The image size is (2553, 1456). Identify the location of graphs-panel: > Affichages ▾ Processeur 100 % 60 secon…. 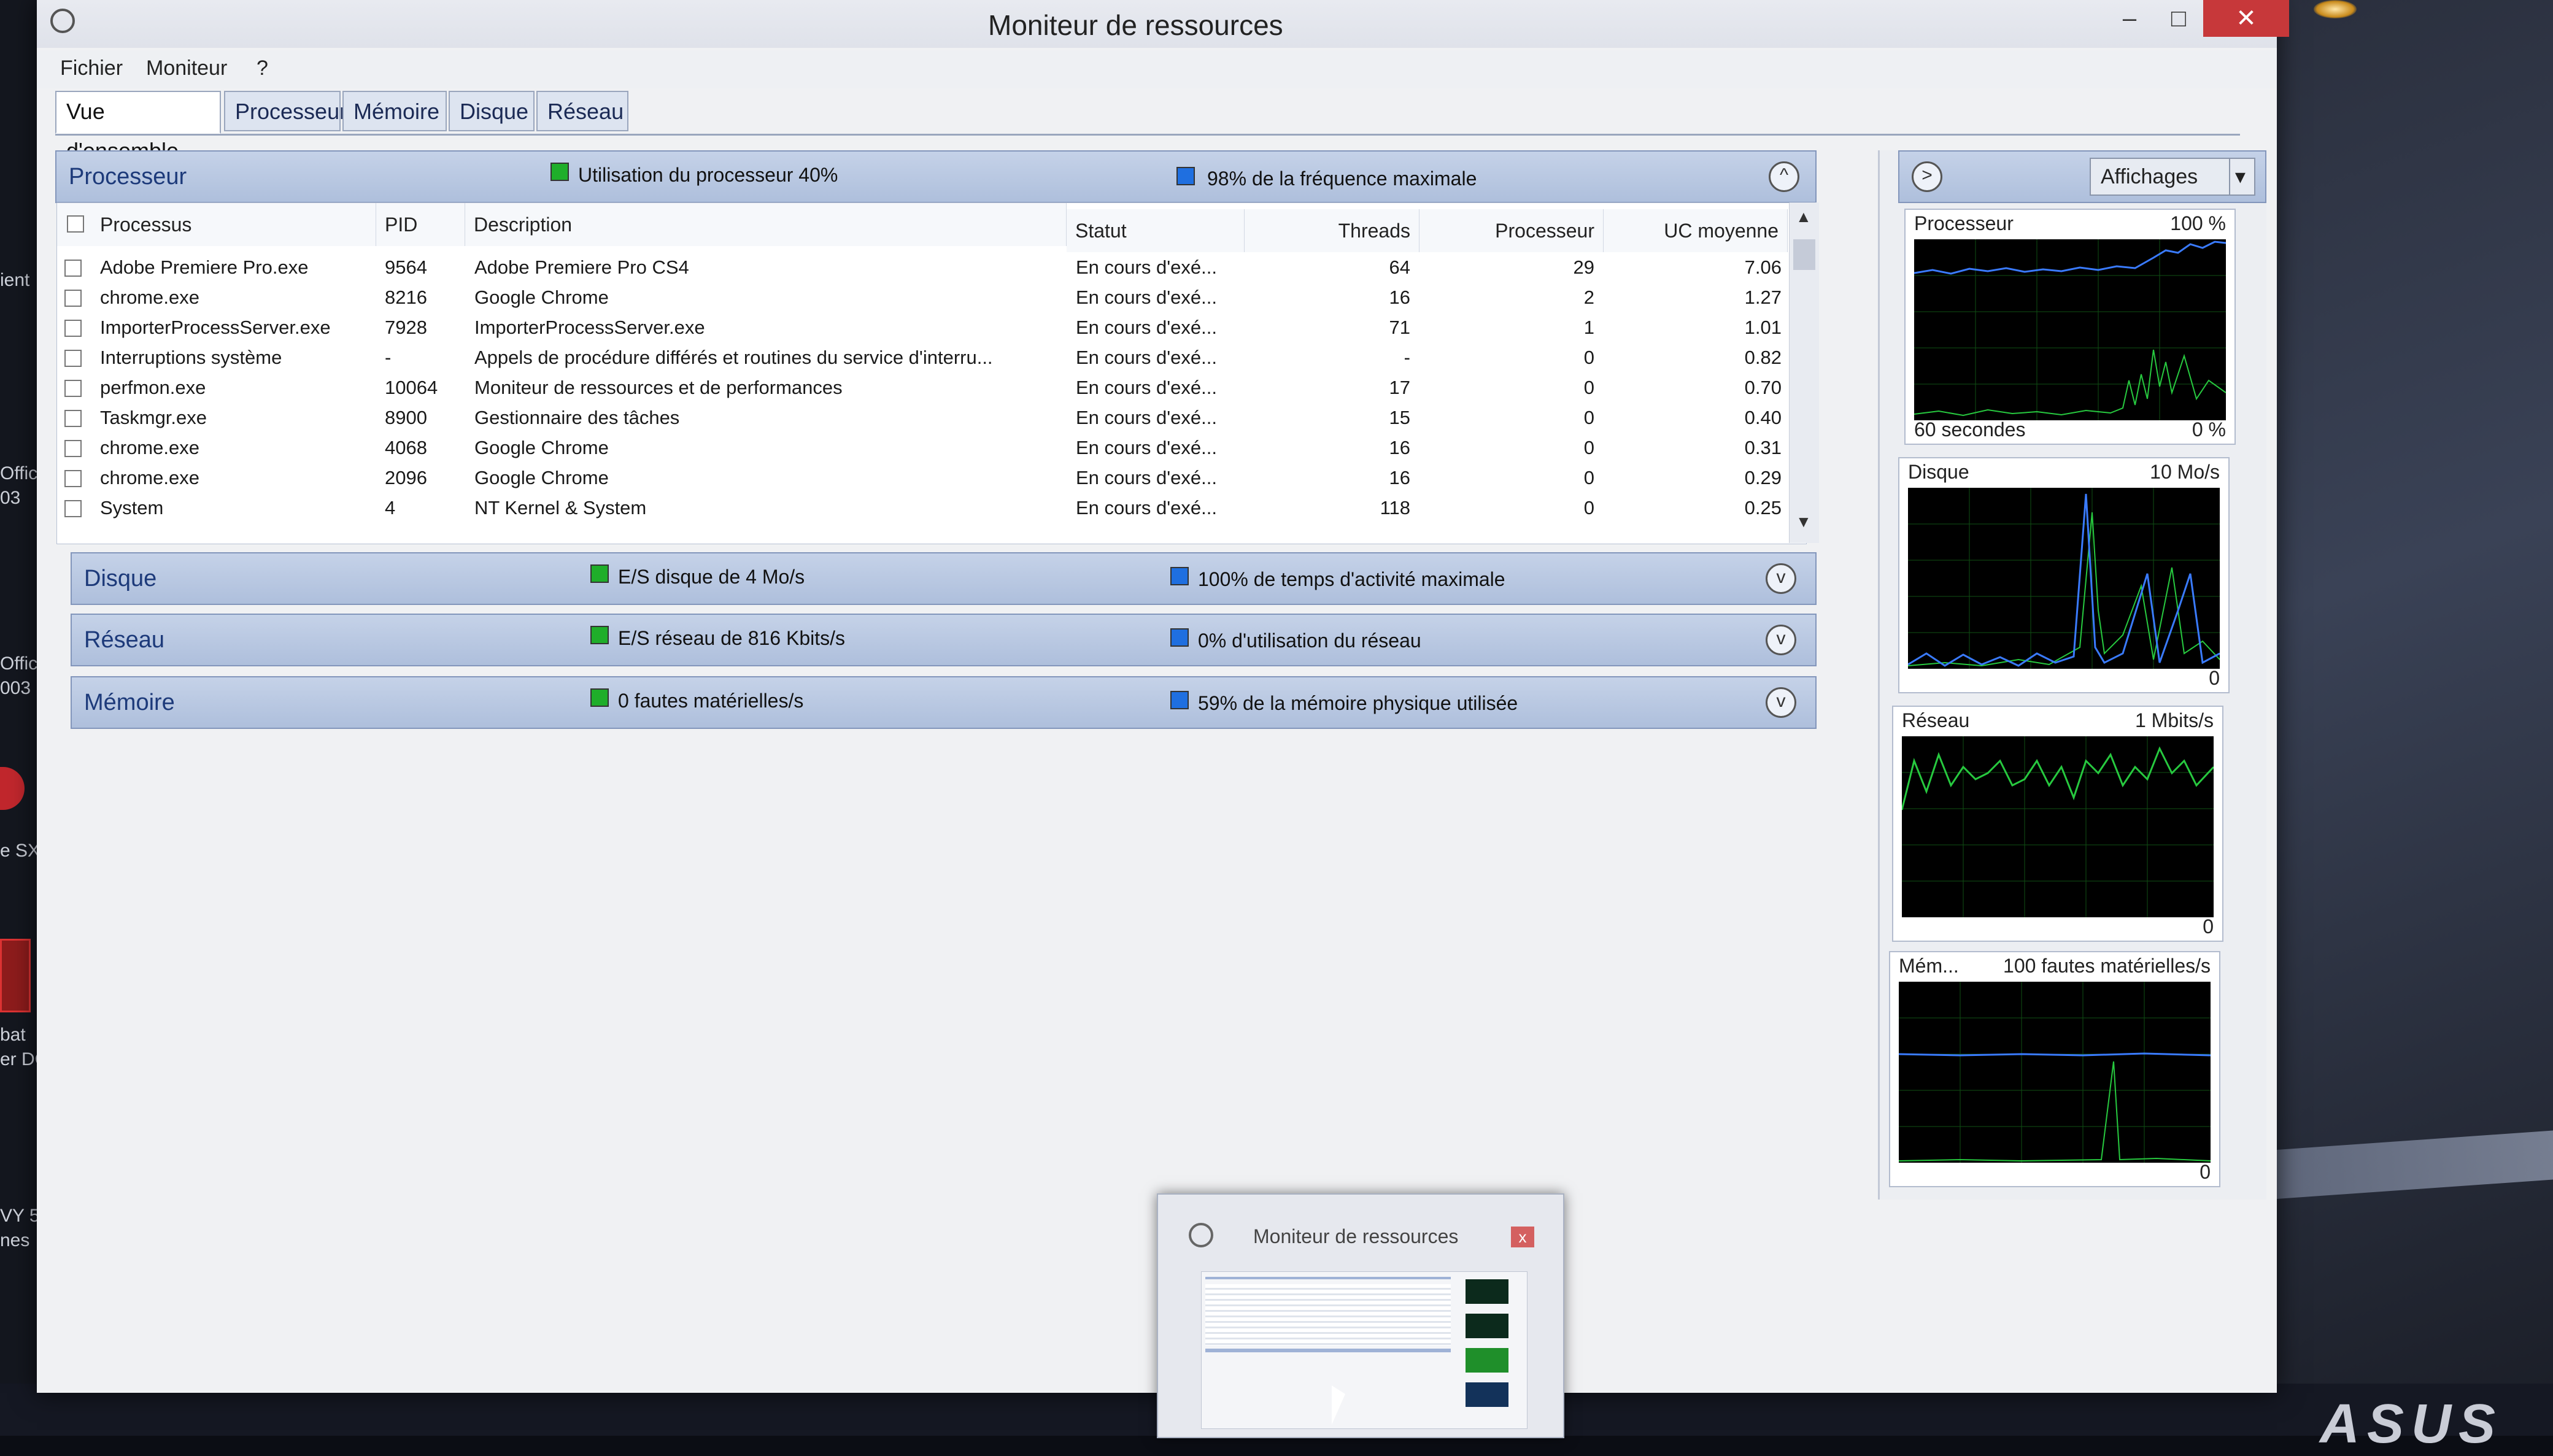
(2072, 675).